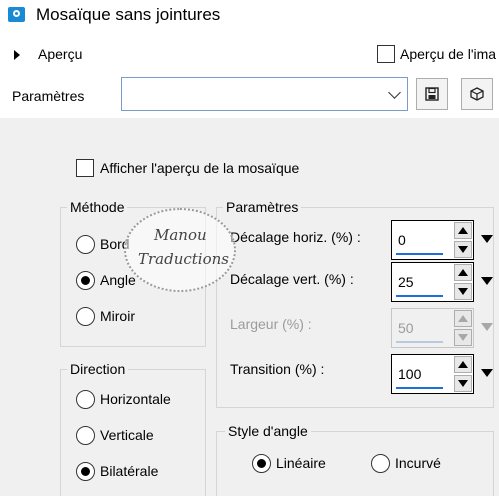 This screenshot has height=496, width=499. What do you see at coordinates (261, 463) in the screenshot?
I see `corner-linear-radio` at bounding box center [261, 463].